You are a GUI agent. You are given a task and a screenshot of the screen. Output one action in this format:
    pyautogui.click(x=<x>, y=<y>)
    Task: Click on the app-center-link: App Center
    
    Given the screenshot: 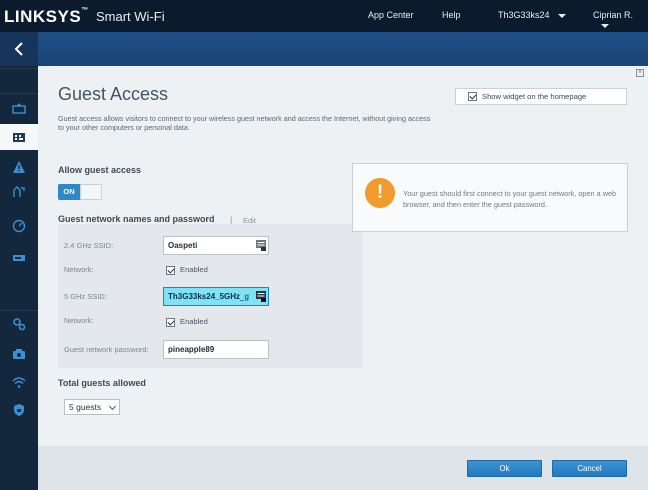 What is the action you would take?
    pyautogui.click(x=391, y=15)
    